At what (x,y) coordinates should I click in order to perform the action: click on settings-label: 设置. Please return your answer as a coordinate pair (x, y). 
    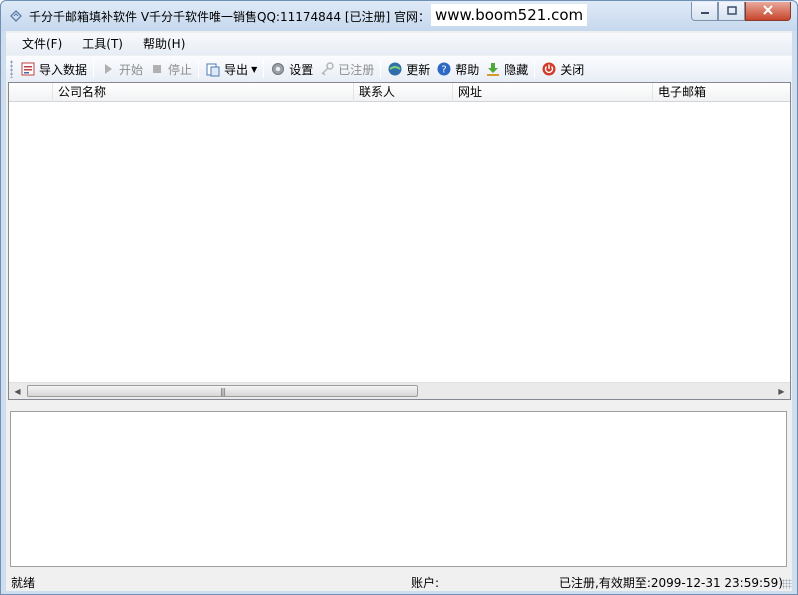
    Looking at the image, I should click on (301, 69).